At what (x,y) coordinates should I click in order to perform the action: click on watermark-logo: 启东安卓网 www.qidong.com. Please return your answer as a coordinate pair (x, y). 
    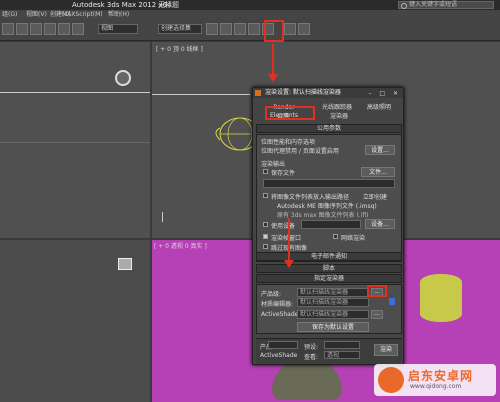
    Looking at the image, I should click on (435, 380).